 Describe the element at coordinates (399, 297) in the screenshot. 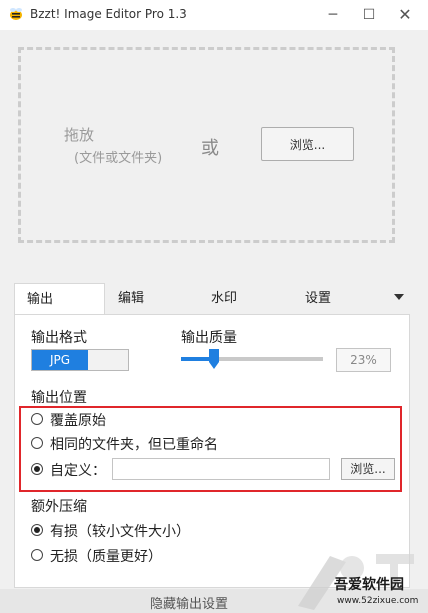

I see `chevron-down-icon` at that location.